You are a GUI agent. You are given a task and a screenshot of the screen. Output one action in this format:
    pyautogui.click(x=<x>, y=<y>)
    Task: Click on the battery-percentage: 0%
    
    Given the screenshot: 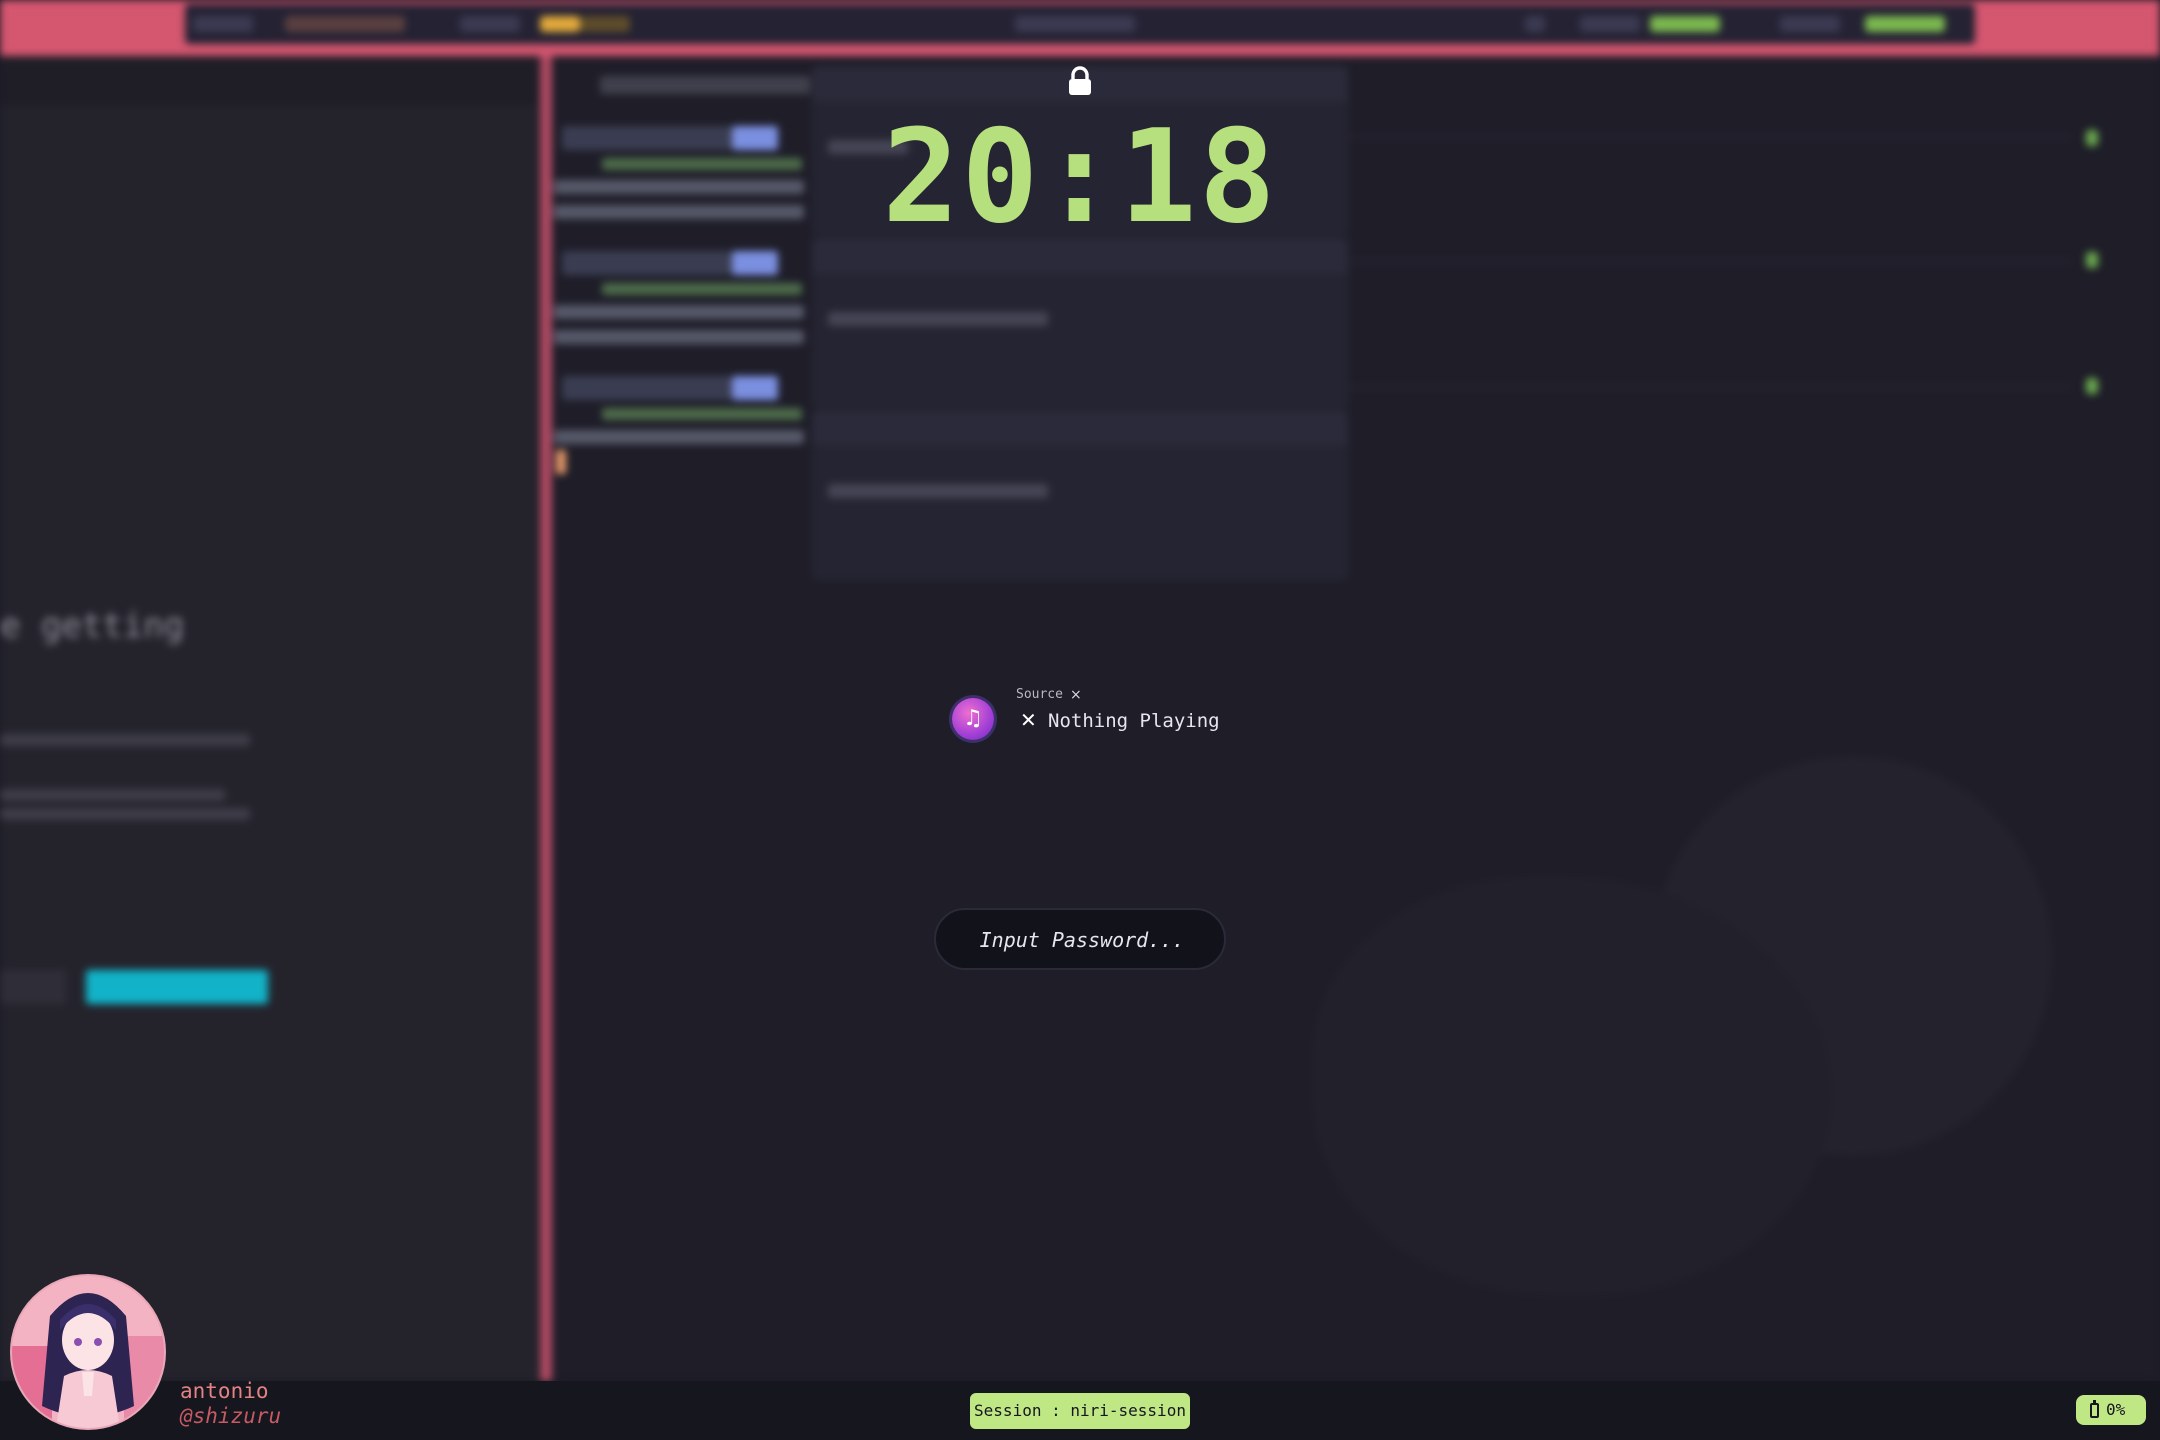 What is the action you would take?
    pyautogui.click(x=2116, y=1409)
    